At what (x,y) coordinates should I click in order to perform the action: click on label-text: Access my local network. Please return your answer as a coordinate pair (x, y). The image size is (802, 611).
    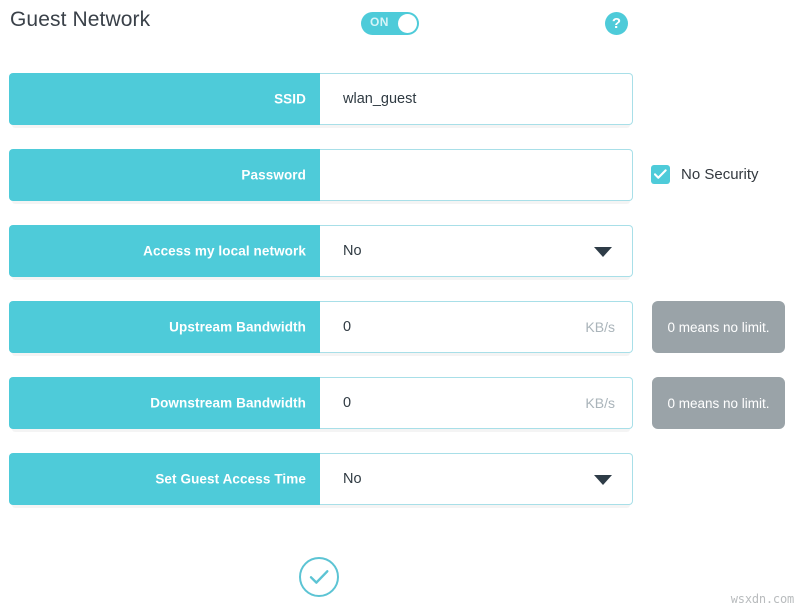
    Looking at the image, I should click on (224, 251).